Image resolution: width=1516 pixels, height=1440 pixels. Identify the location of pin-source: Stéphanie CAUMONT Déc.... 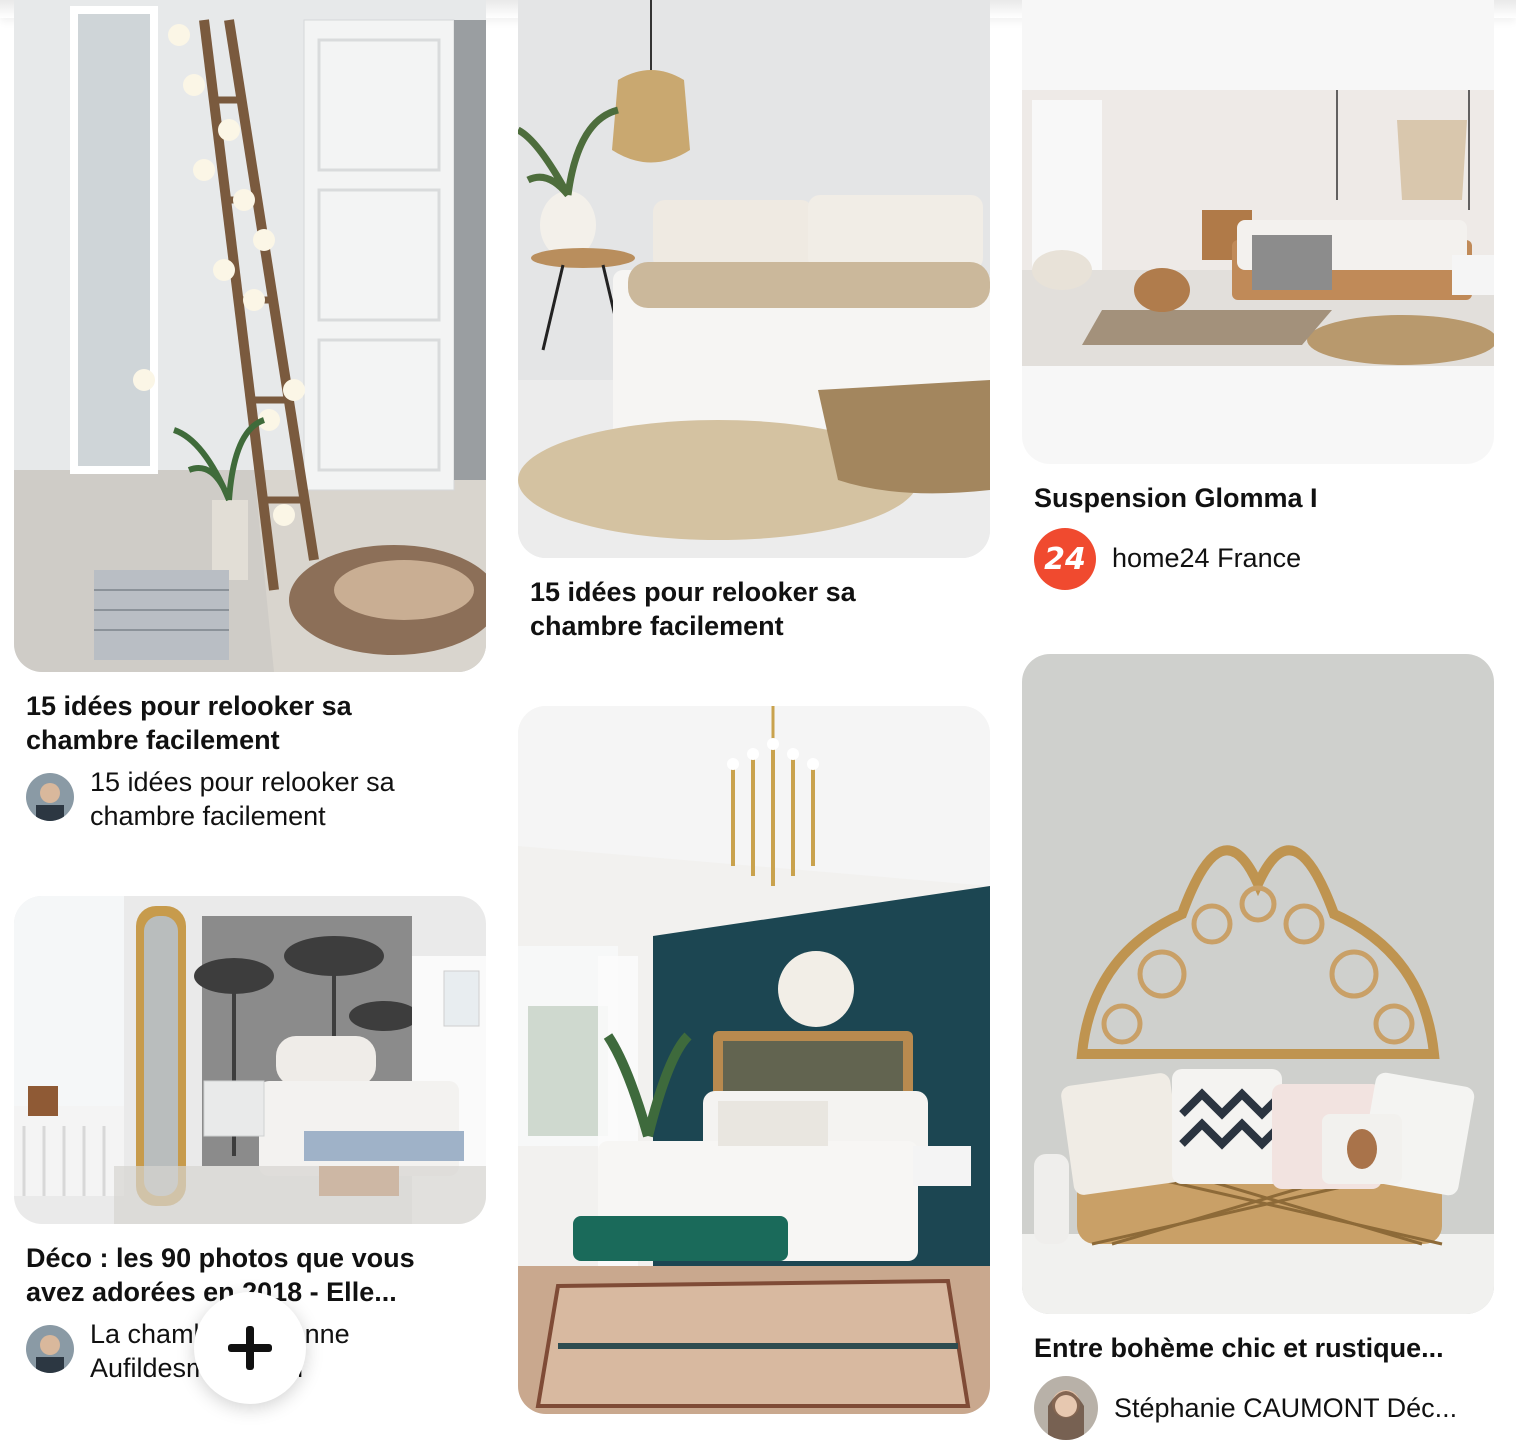
(1259, 1408).